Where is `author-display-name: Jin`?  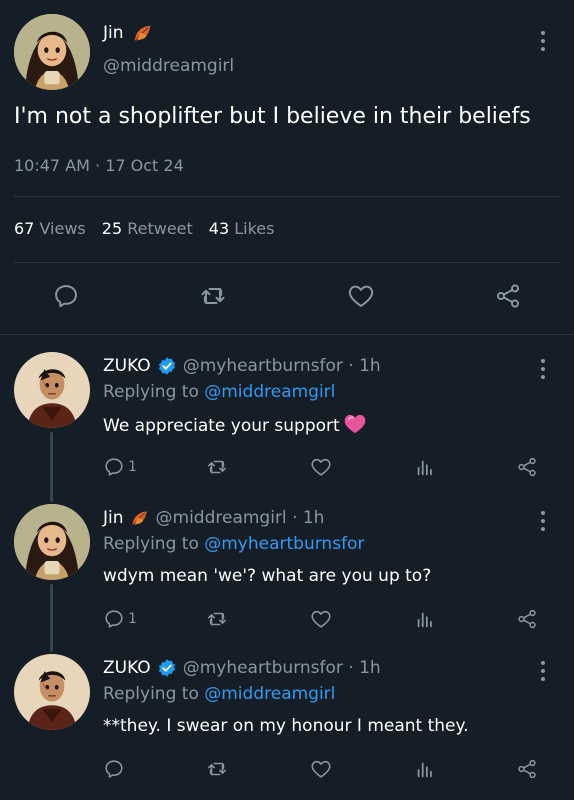
author-display-name: Jin is located at coordinates (113, 33).